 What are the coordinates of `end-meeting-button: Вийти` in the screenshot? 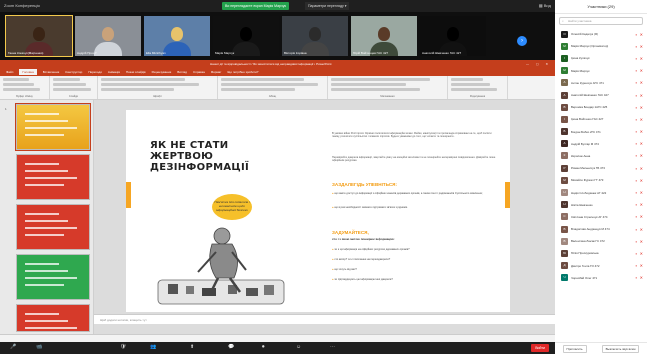 It's located at (540, 348).